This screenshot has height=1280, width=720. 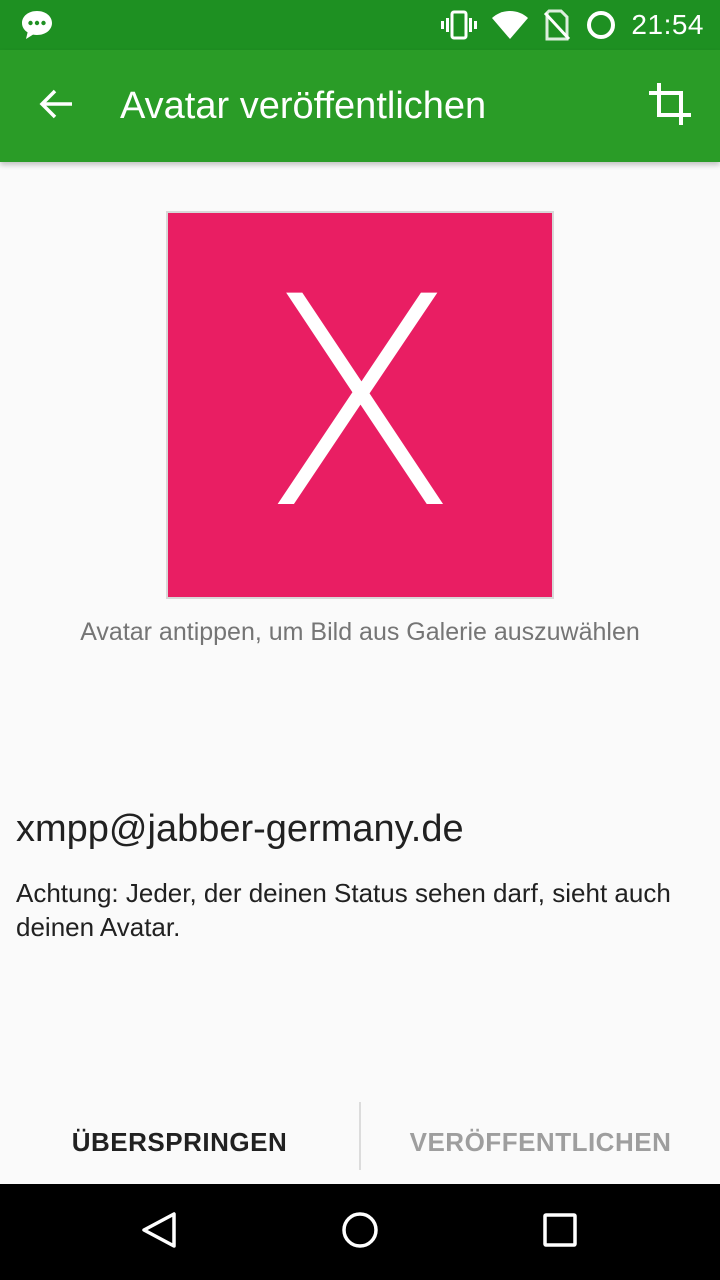 I want to click on nav-home-button, so click(x=360, y=1232).